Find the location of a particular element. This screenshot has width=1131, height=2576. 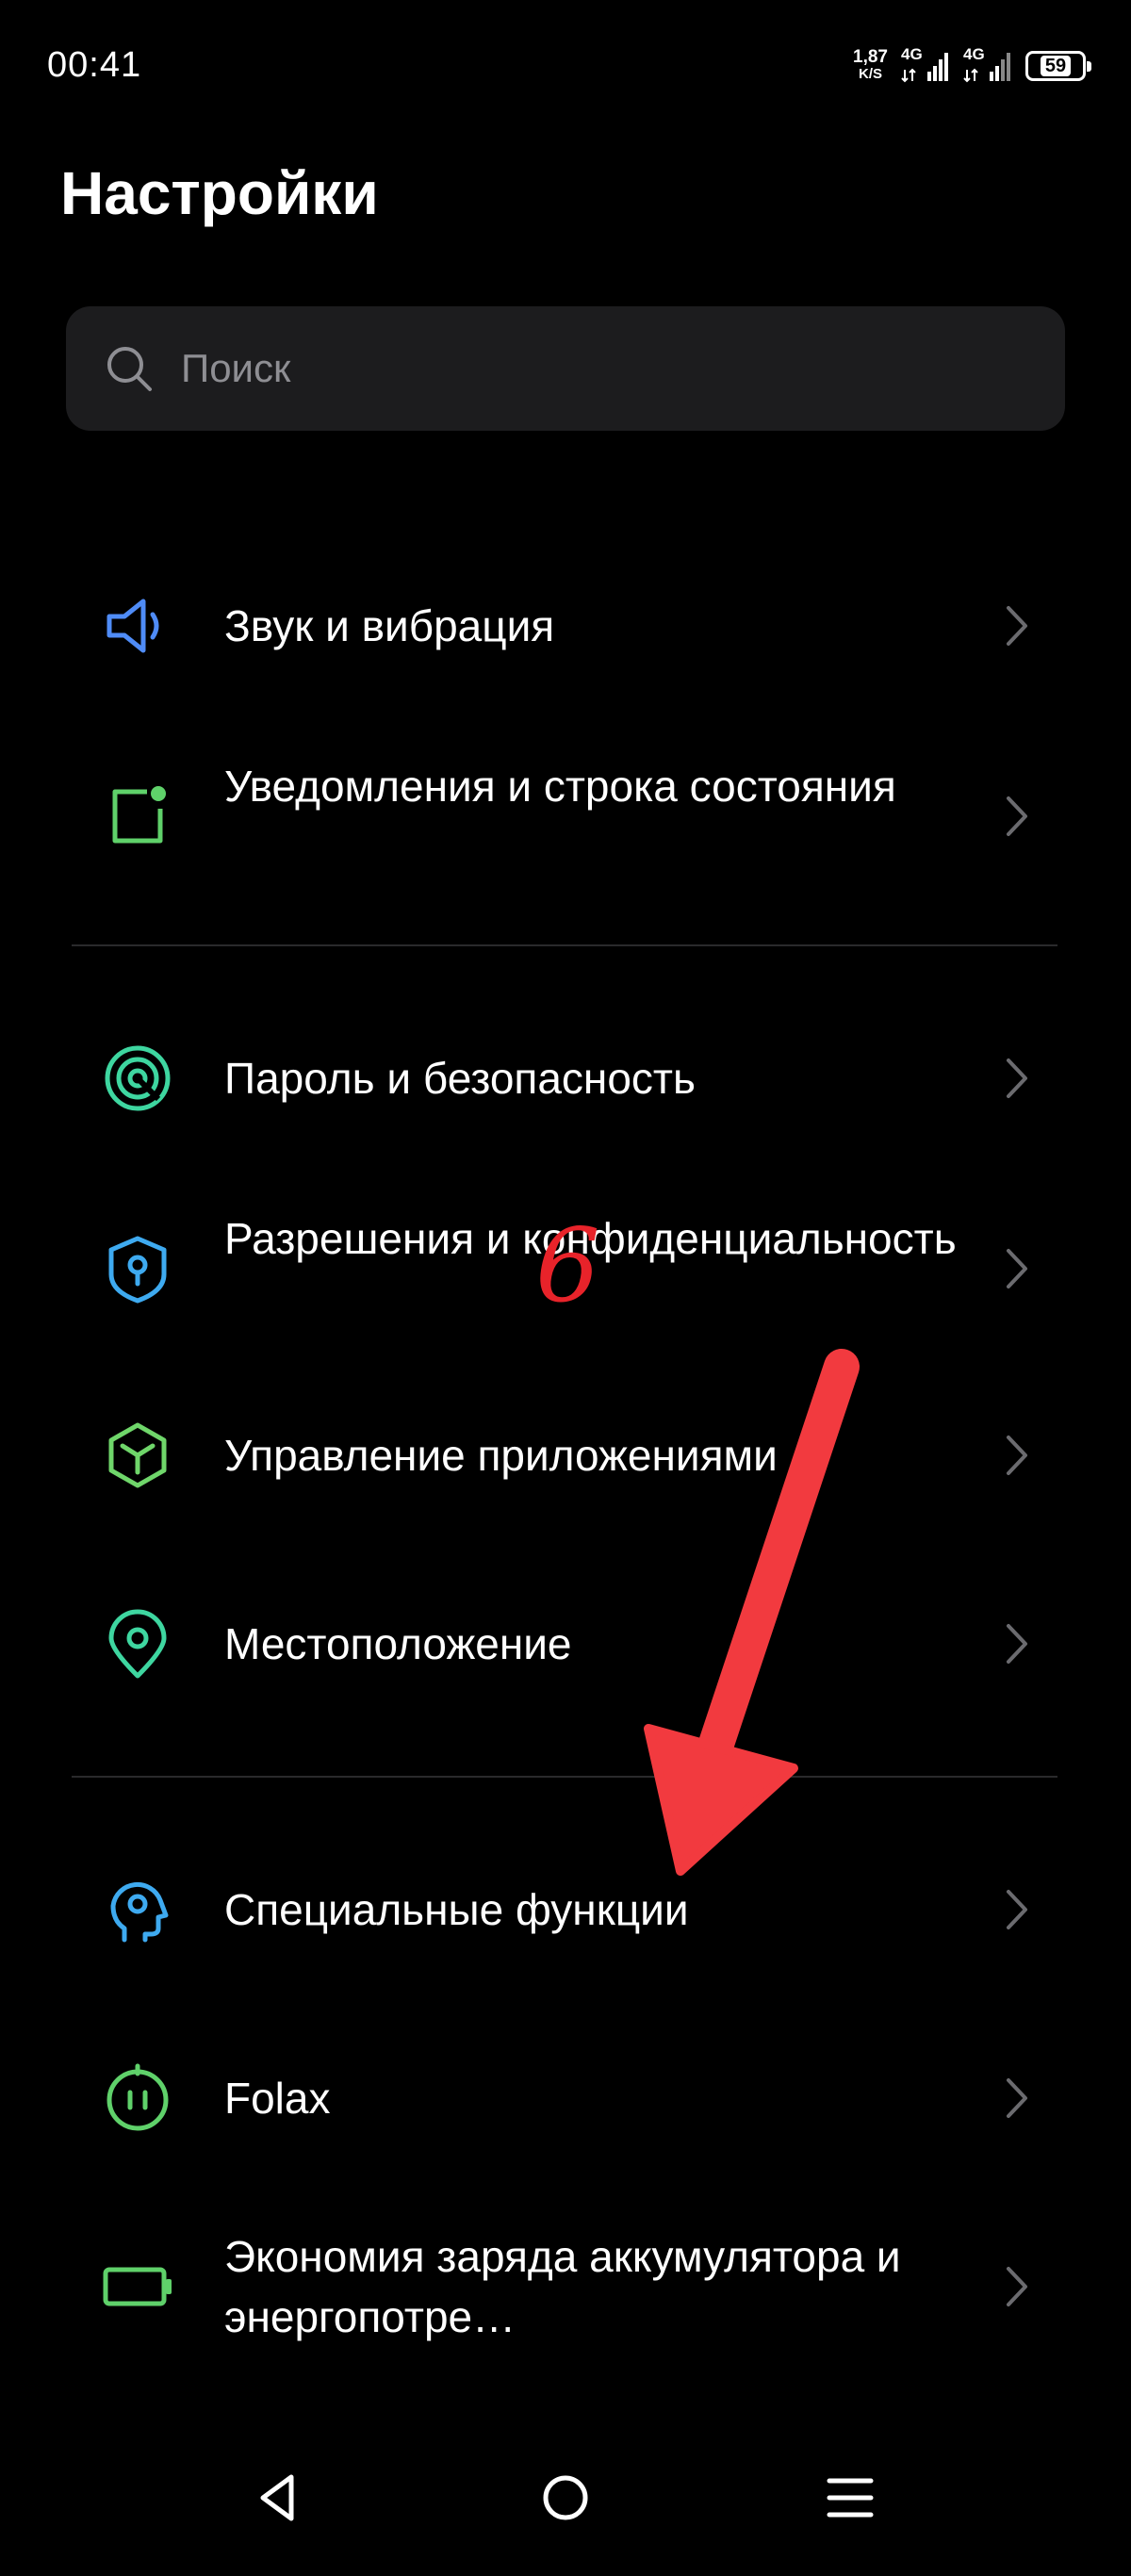

battery-icon: 59 is located at coordinates (1058, 66).